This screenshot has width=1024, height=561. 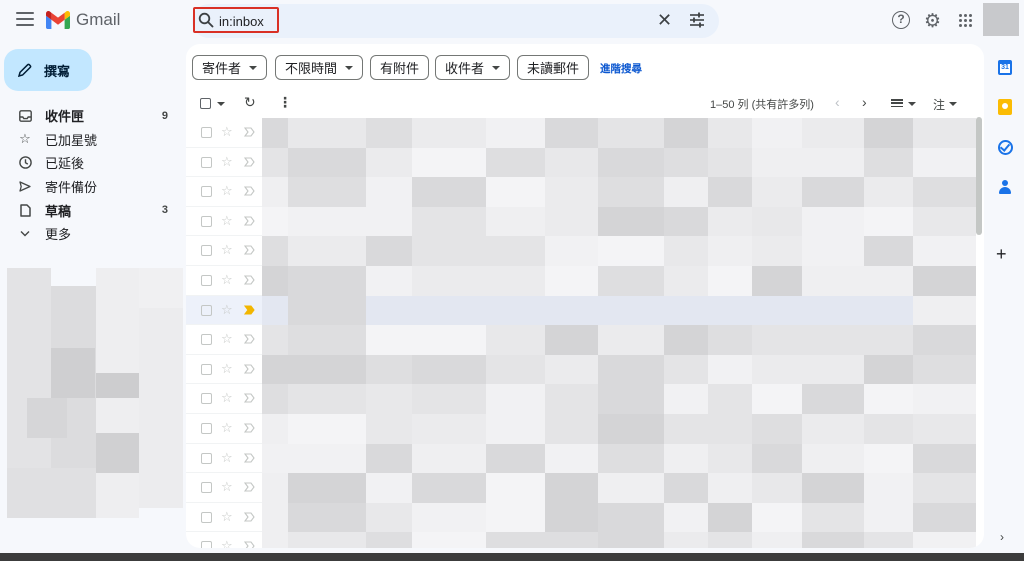 What do you see at coordinates (979, 176) in the screenshot?
I see `scrollbar` at bounding box center [979, 176].